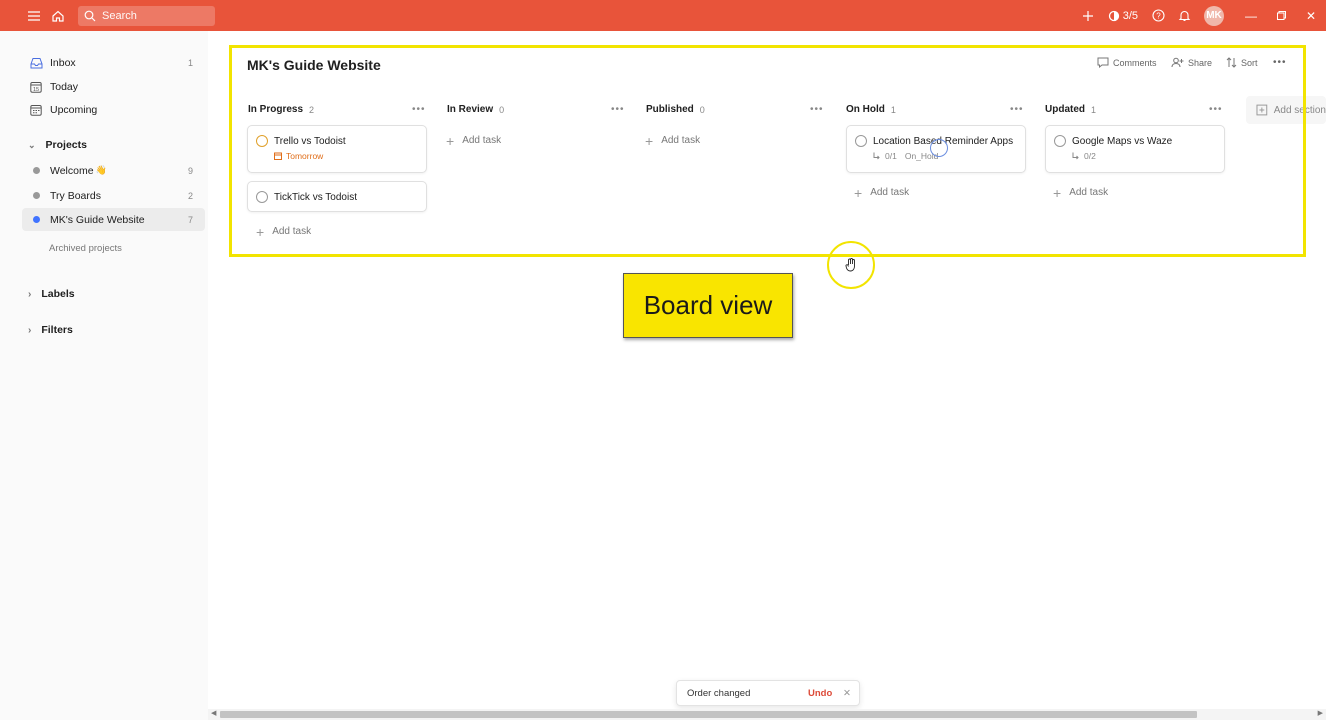 The image size is (1326, 720). I want to click on add-section-button: Add section, so click(1286, 110).